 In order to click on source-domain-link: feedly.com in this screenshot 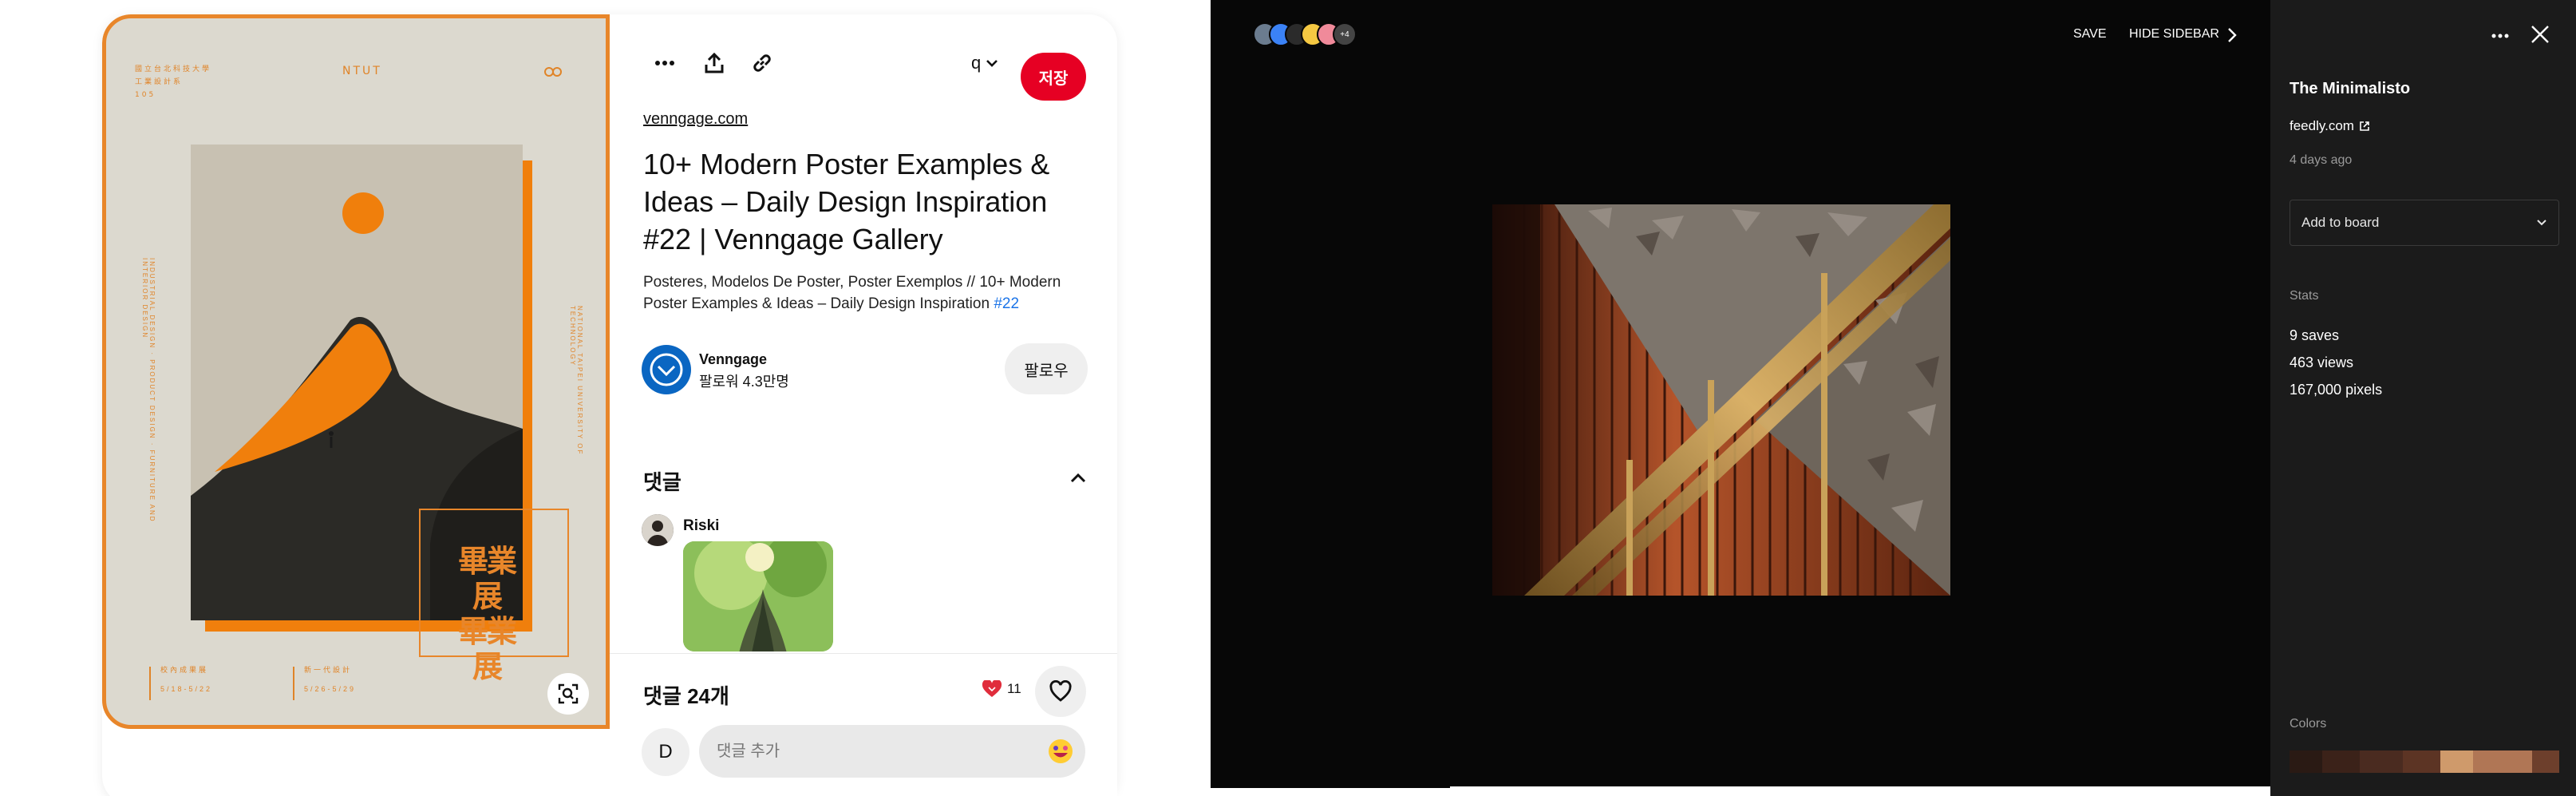, I will do `click(2330, 126)`.